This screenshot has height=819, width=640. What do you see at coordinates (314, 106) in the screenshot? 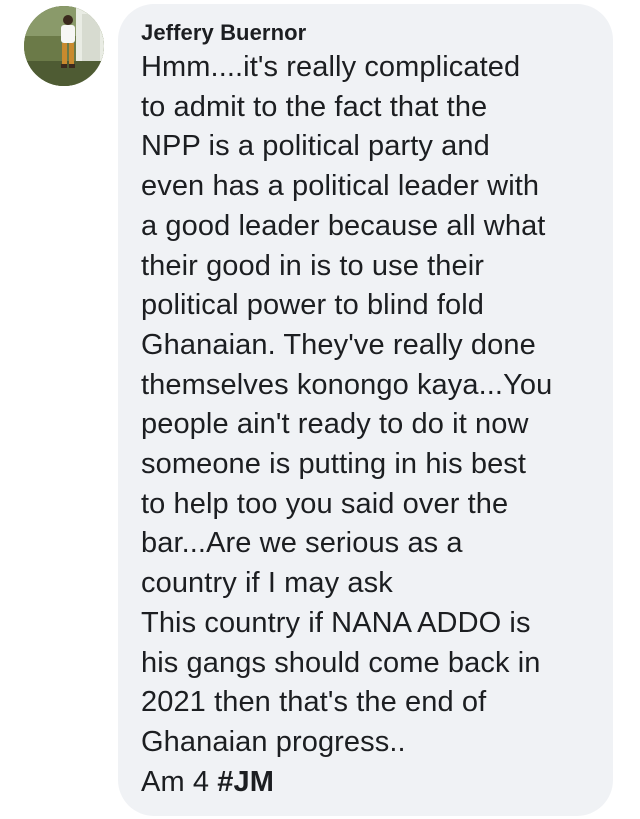
I see `comment-line: to admit to the fact that the` at bounding box center [314, 106].